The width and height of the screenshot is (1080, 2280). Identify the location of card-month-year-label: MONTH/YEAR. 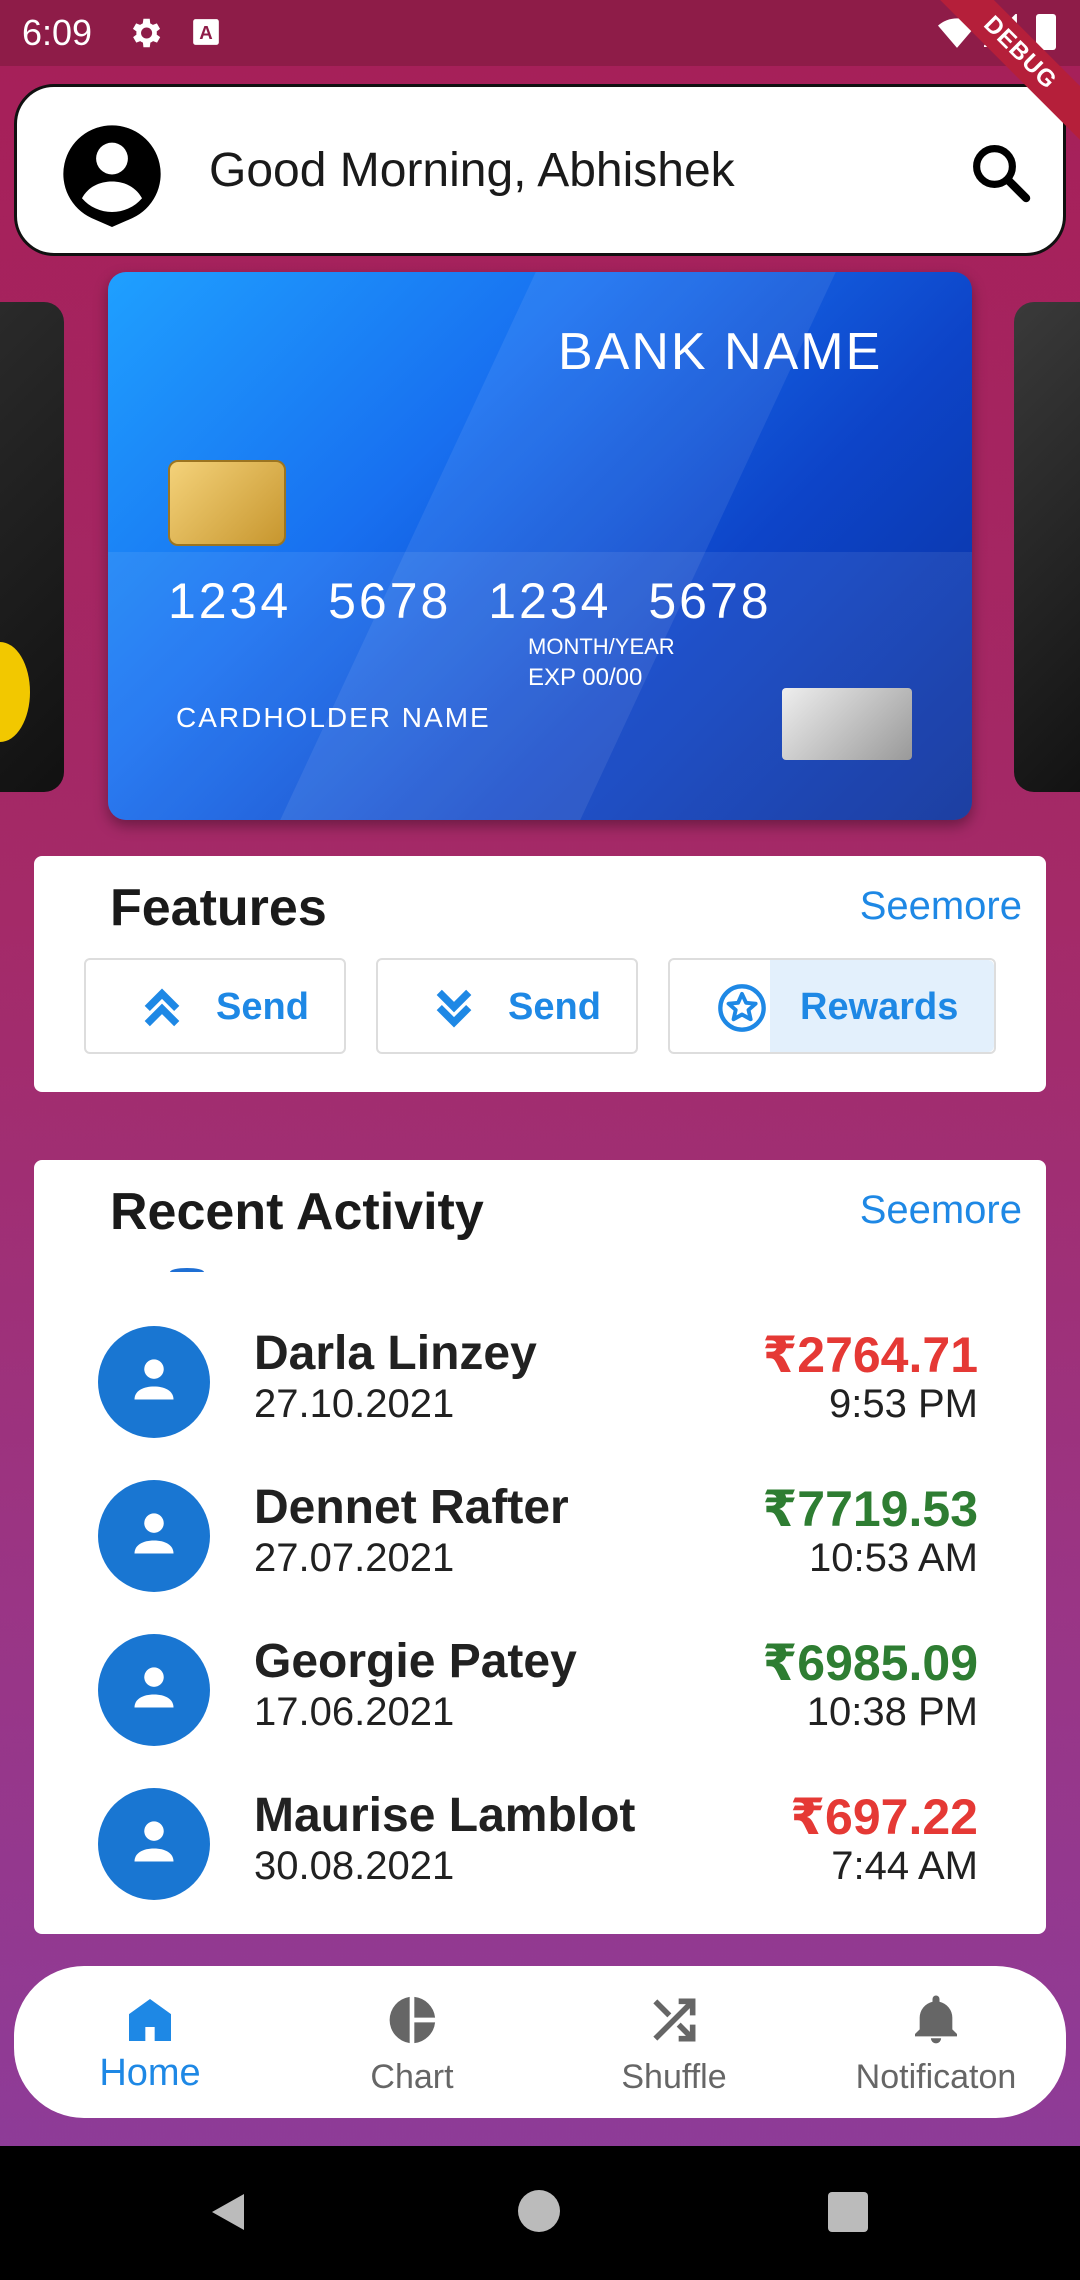
(601, 646).